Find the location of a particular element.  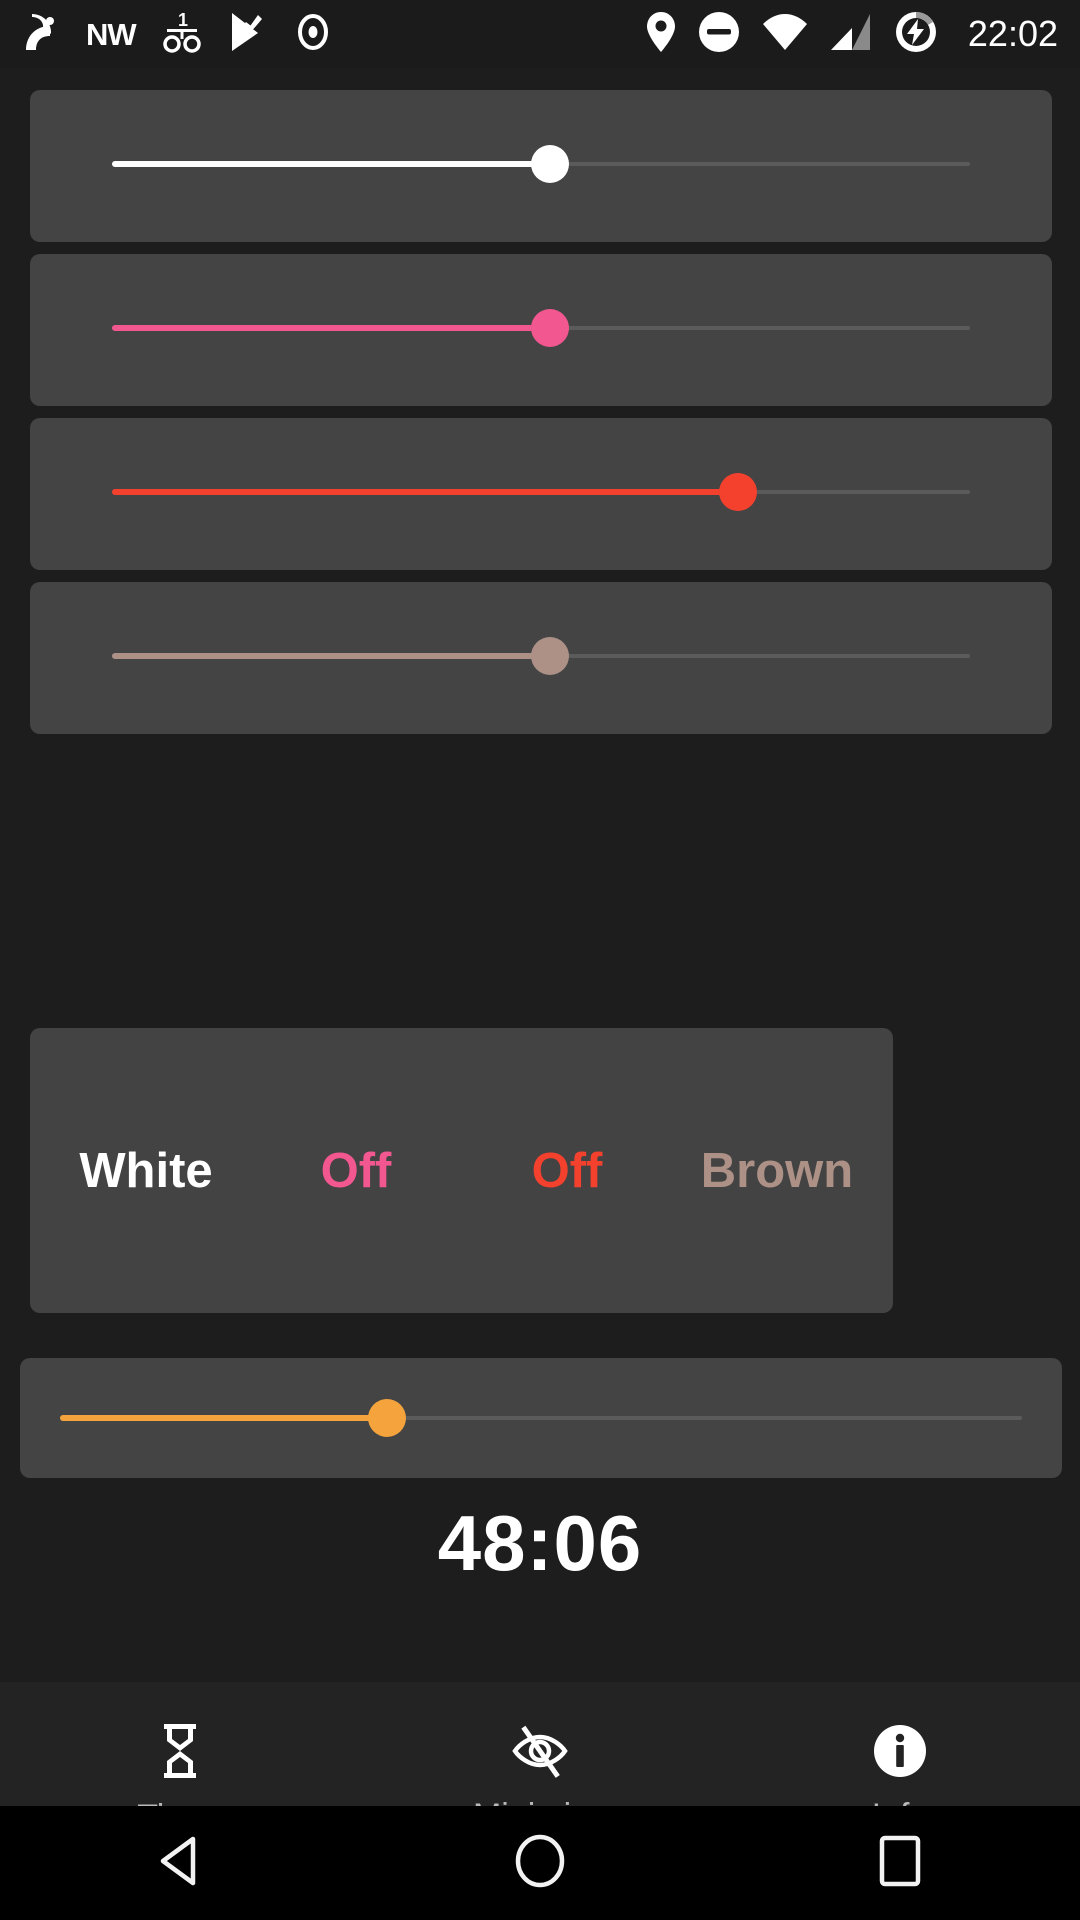

checkbox-flag-icon is located at coordinates (248, 34).